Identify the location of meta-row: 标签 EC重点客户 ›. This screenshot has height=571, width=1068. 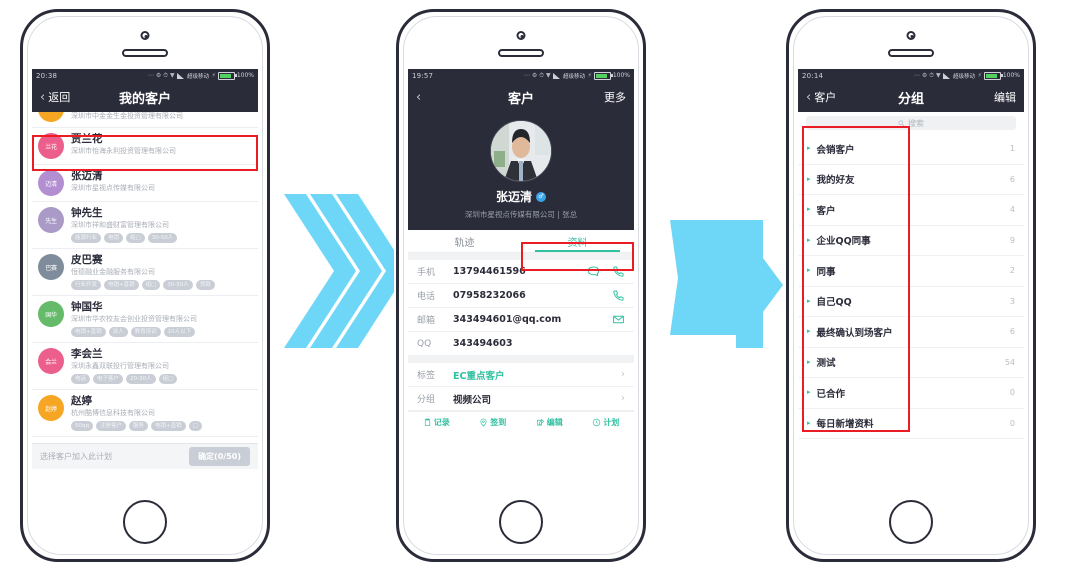
(521, 375).